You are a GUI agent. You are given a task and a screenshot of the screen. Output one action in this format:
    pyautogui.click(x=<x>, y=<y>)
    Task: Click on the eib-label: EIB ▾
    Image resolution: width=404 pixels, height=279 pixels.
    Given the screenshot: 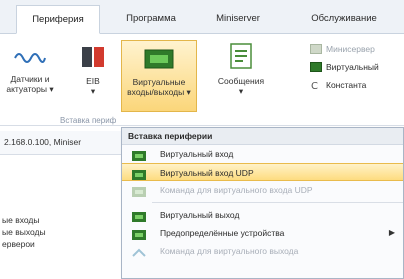 What is the action you would take?
    pyautogui.click(x=93, y=86)
    